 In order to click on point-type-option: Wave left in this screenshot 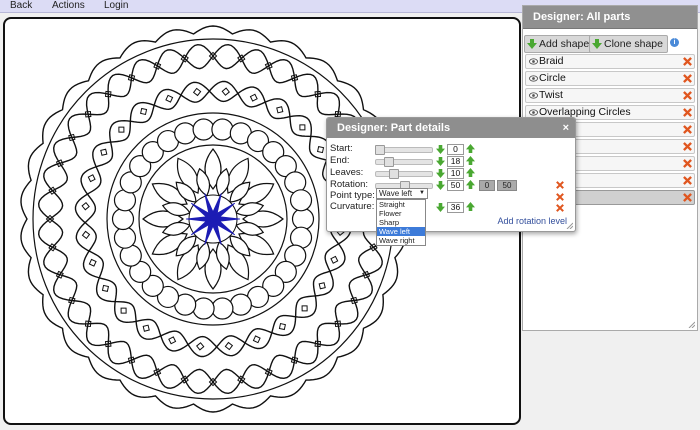, I will do `click(401, 231)`.